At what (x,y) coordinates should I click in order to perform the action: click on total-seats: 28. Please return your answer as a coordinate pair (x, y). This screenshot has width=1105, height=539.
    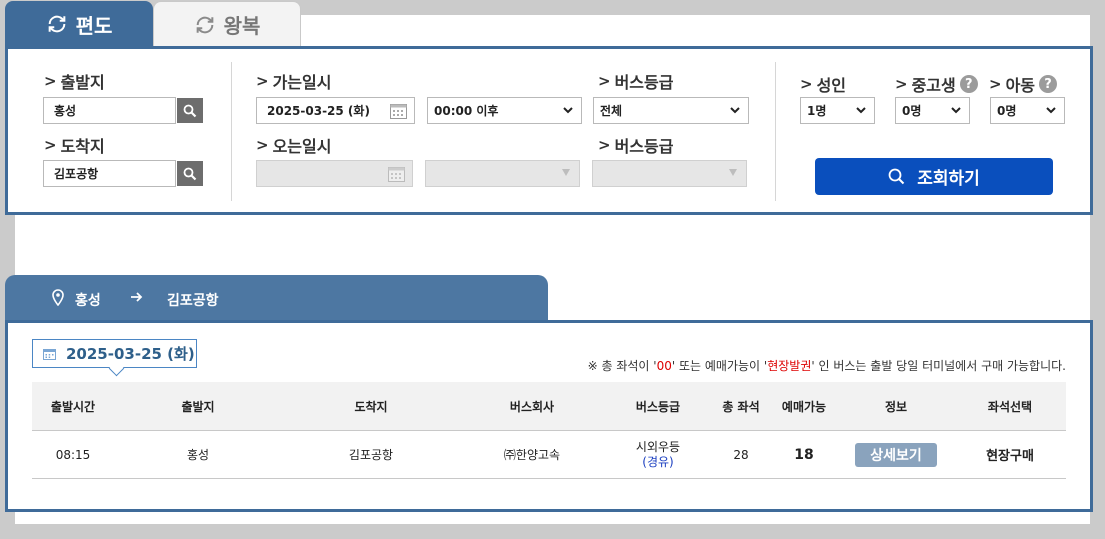
    Looking at the image, I should click on (741, 454).